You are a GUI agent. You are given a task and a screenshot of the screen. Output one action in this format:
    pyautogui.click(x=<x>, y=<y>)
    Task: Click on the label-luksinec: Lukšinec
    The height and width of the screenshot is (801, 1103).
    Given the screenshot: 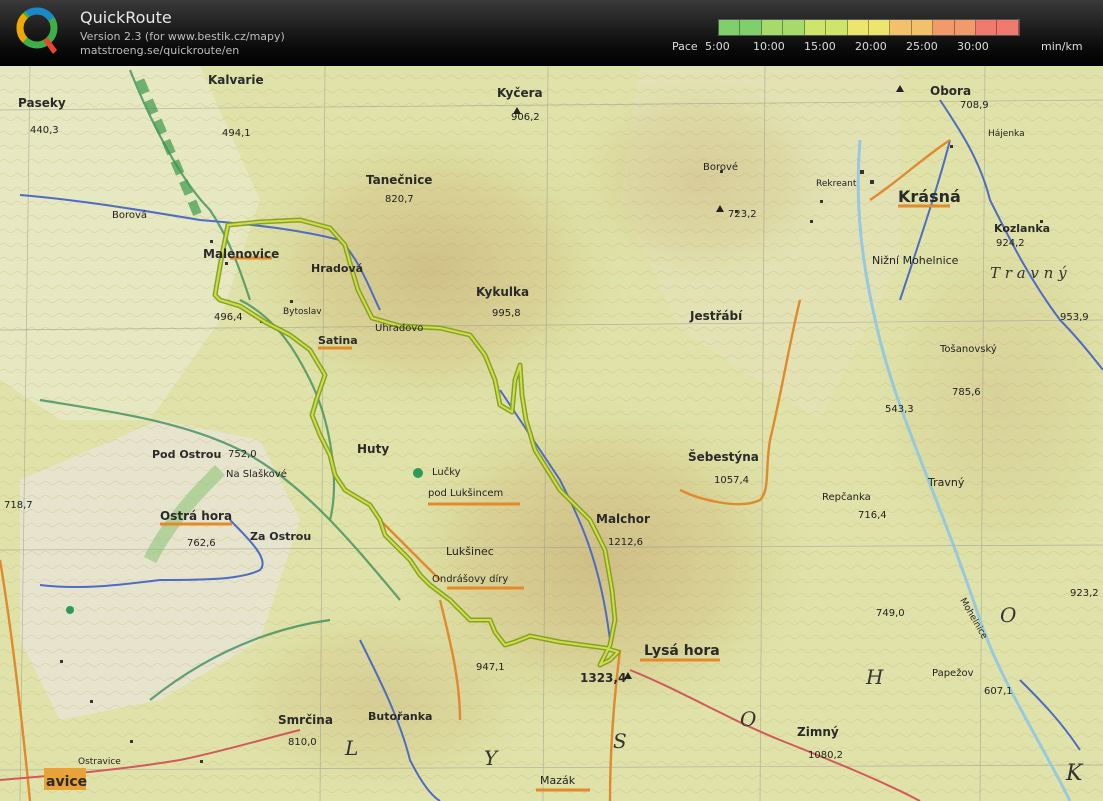 What is the action you would take?
    pyautogui.click(x=470, y=551)
    